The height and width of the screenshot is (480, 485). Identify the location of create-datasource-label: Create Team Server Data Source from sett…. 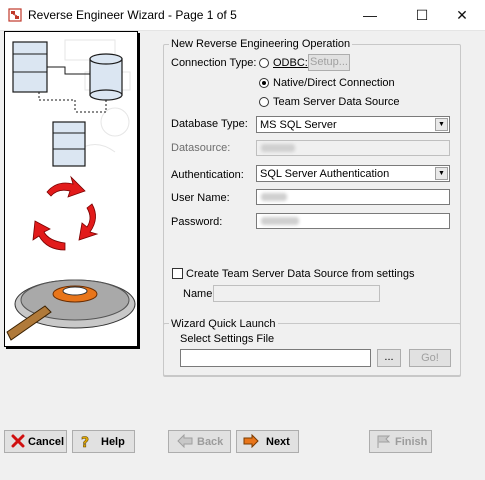
(300, 274).